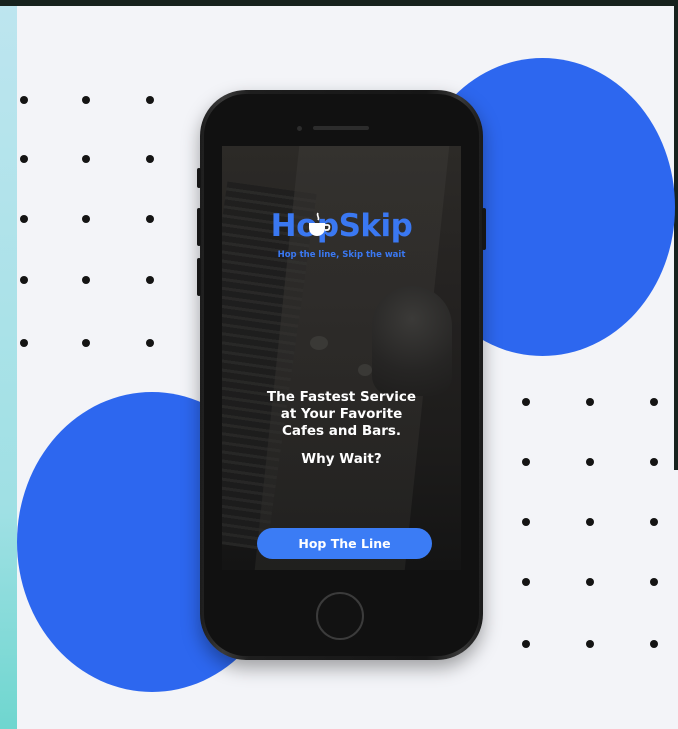  I want to click on phone-speaker, so click(341, 128).